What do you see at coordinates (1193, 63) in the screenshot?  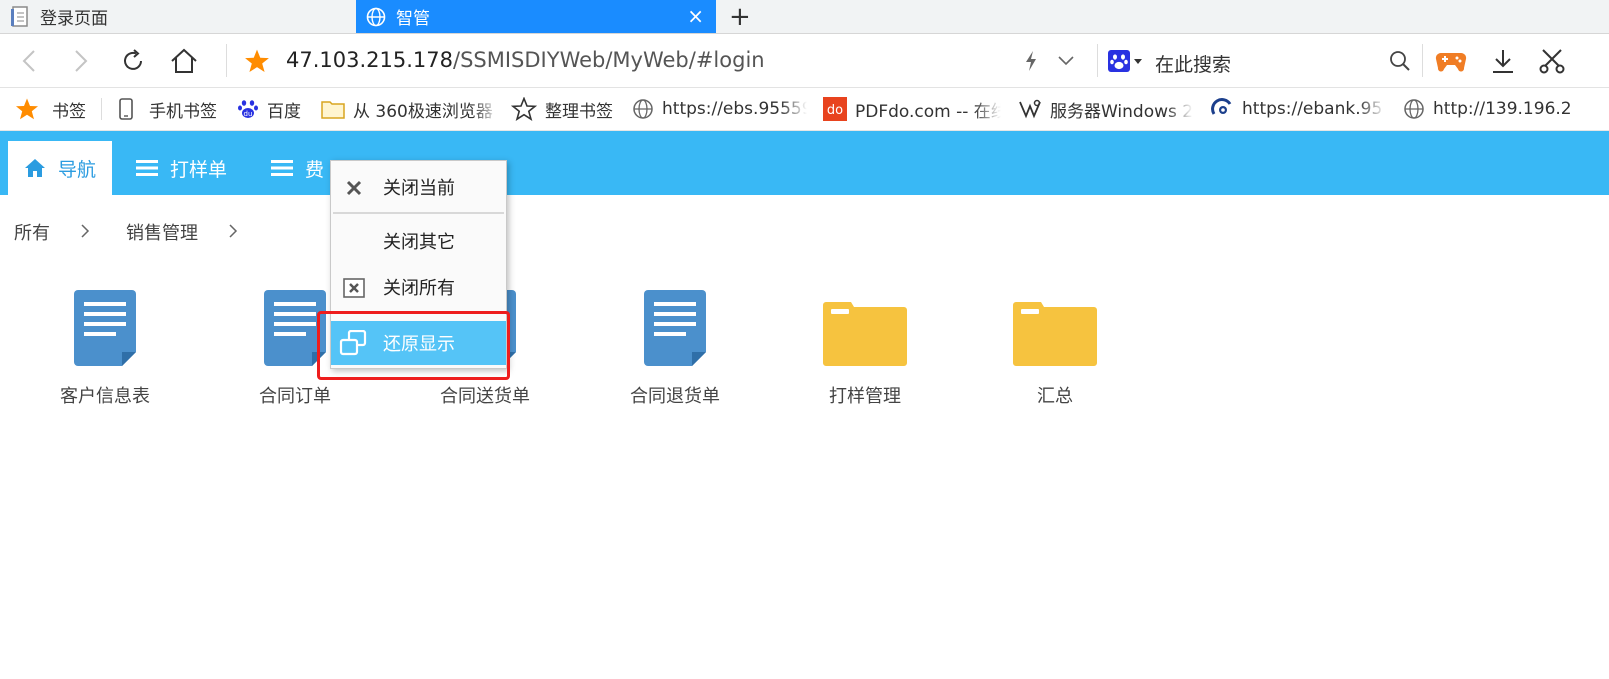 I see `search-input: 在此搜索` at bounding box center [1193, 63].